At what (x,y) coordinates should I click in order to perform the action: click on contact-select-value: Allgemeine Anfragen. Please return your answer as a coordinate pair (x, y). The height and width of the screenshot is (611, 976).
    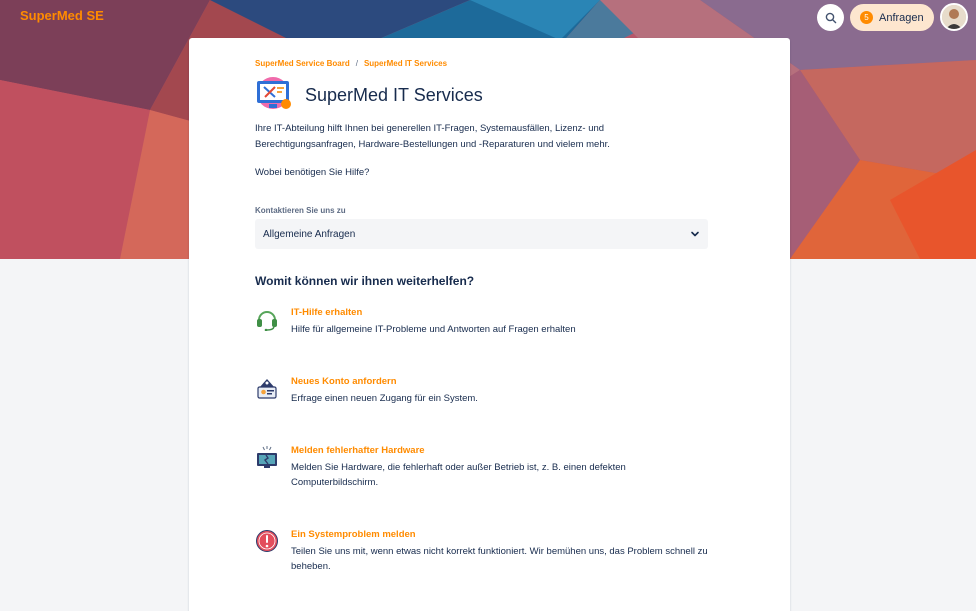
    Looking at the image, I should click on (309, 234).